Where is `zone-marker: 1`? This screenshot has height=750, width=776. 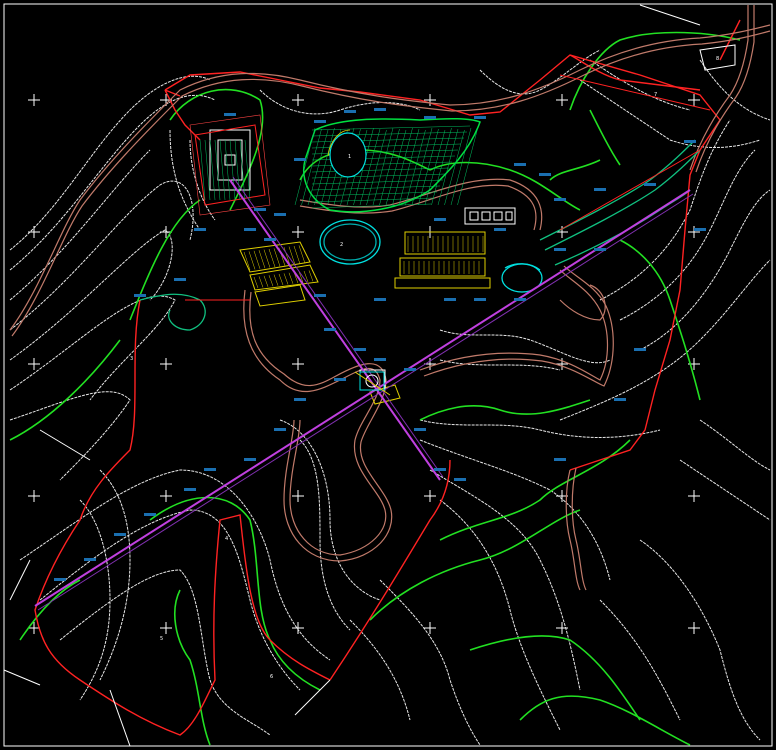
zone-marker: 1 is located at coordinates (349, 157).